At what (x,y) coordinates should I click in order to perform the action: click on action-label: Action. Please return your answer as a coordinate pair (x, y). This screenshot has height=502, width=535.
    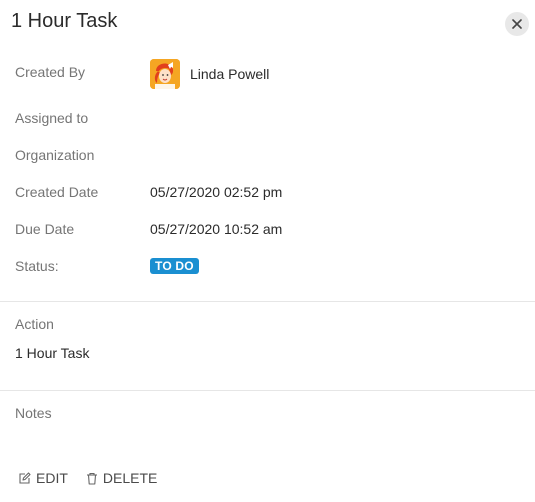
    Looking at the image, I should click on (34, 324).